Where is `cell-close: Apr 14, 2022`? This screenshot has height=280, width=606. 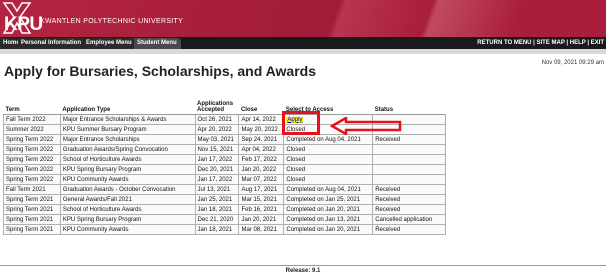
cell-close: Apr 14, 2022 is located at coordinates (261, 119).